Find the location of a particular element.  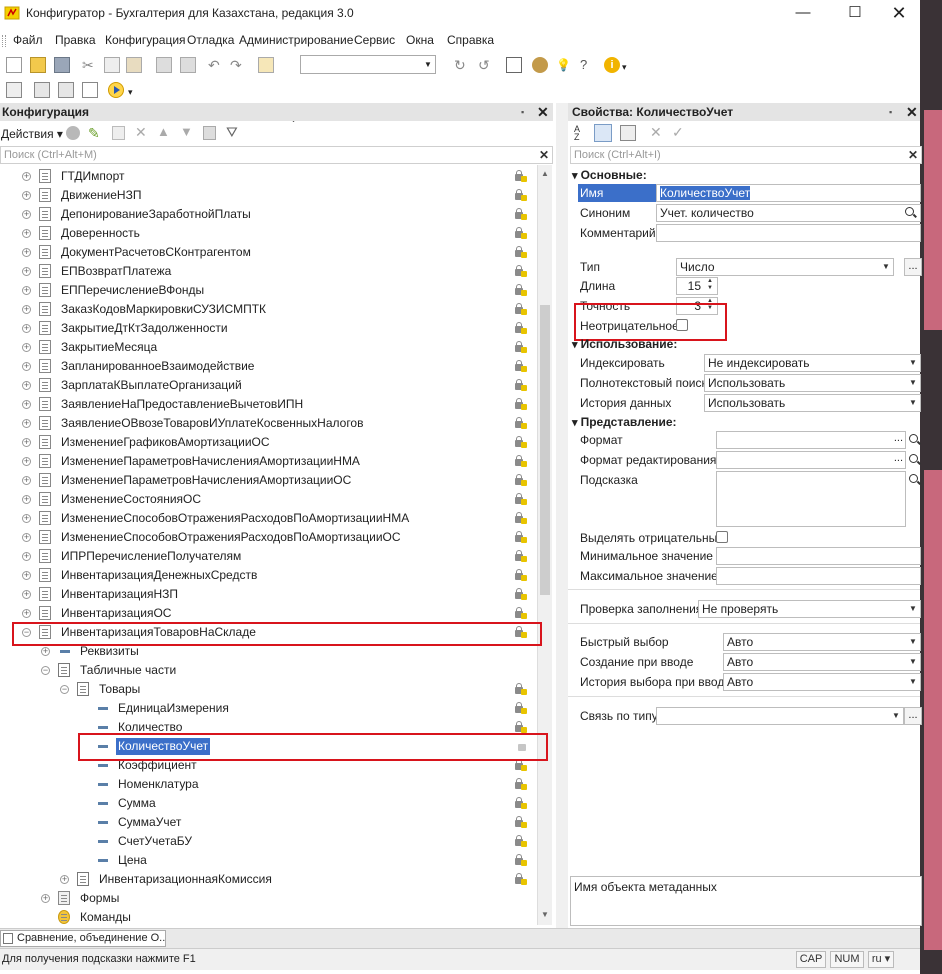

tree-row: + ИнвентаризацияДенежныхСредств is located at coordinates (268, 575).